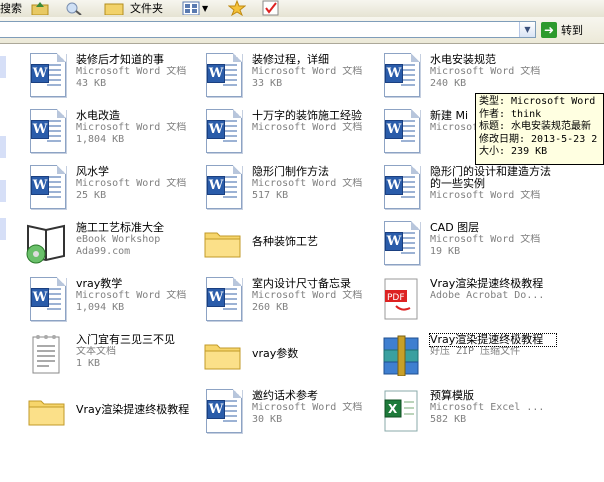 This screenshot has height=482, width=604. Describe the element at coordinates (268, 29) in the screenshot. I see `address-input: ▼` at that location.